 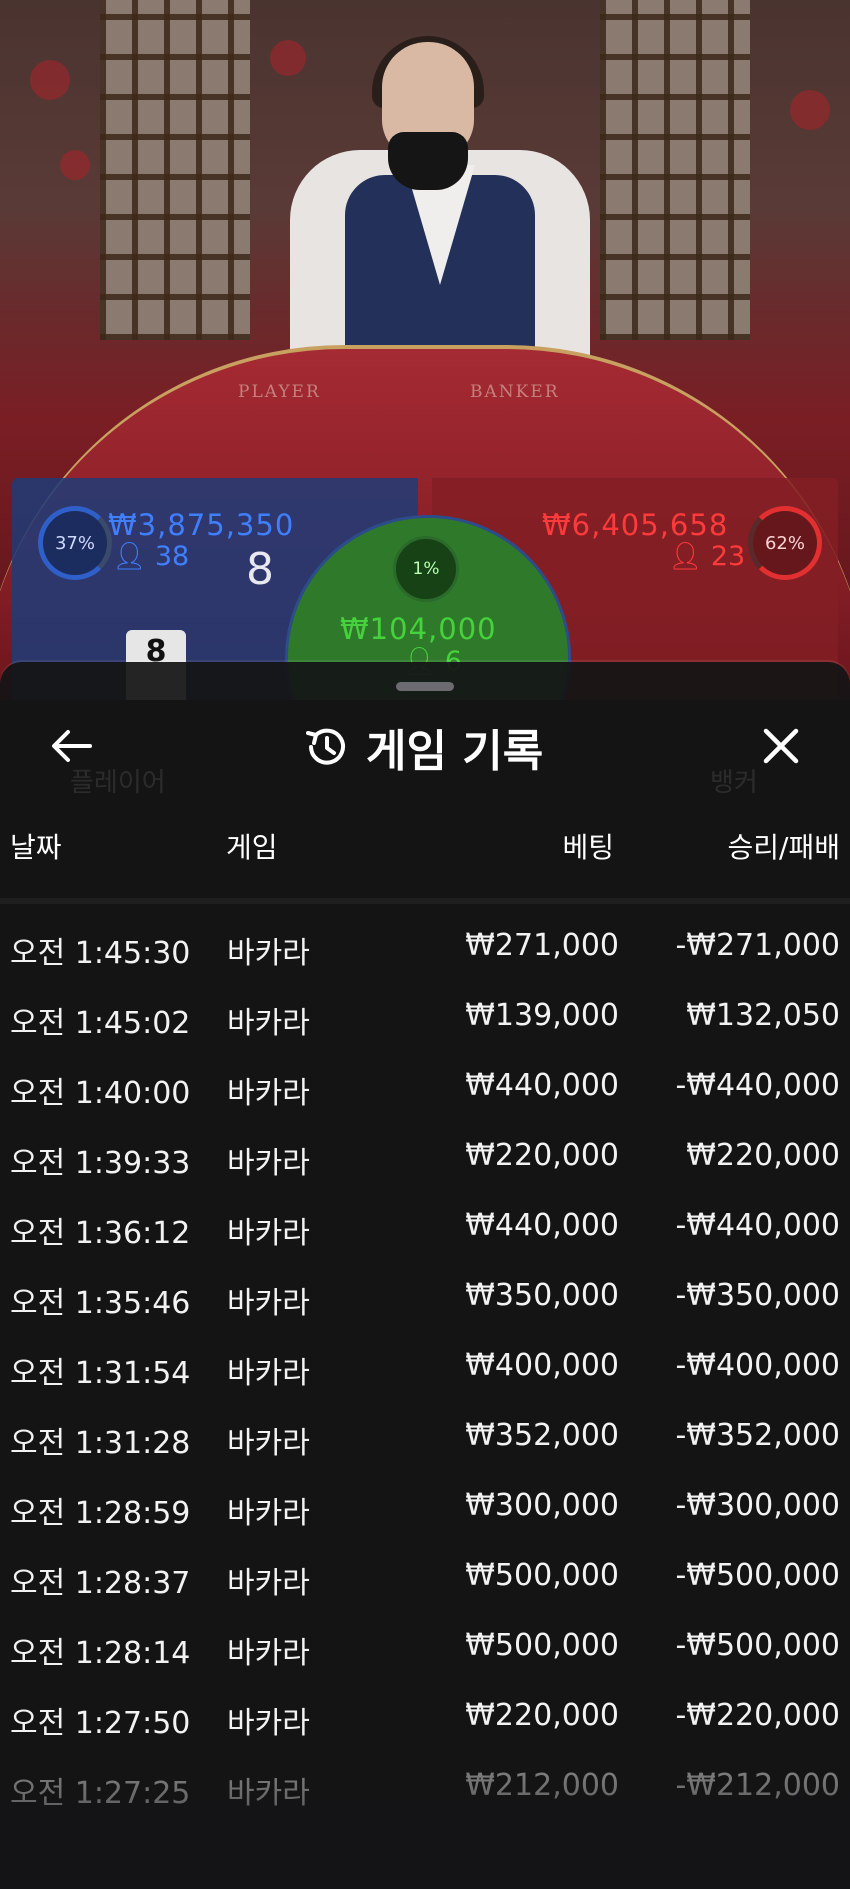 I want to click on page-title: 게임 기록, so click(x=455, y=751).